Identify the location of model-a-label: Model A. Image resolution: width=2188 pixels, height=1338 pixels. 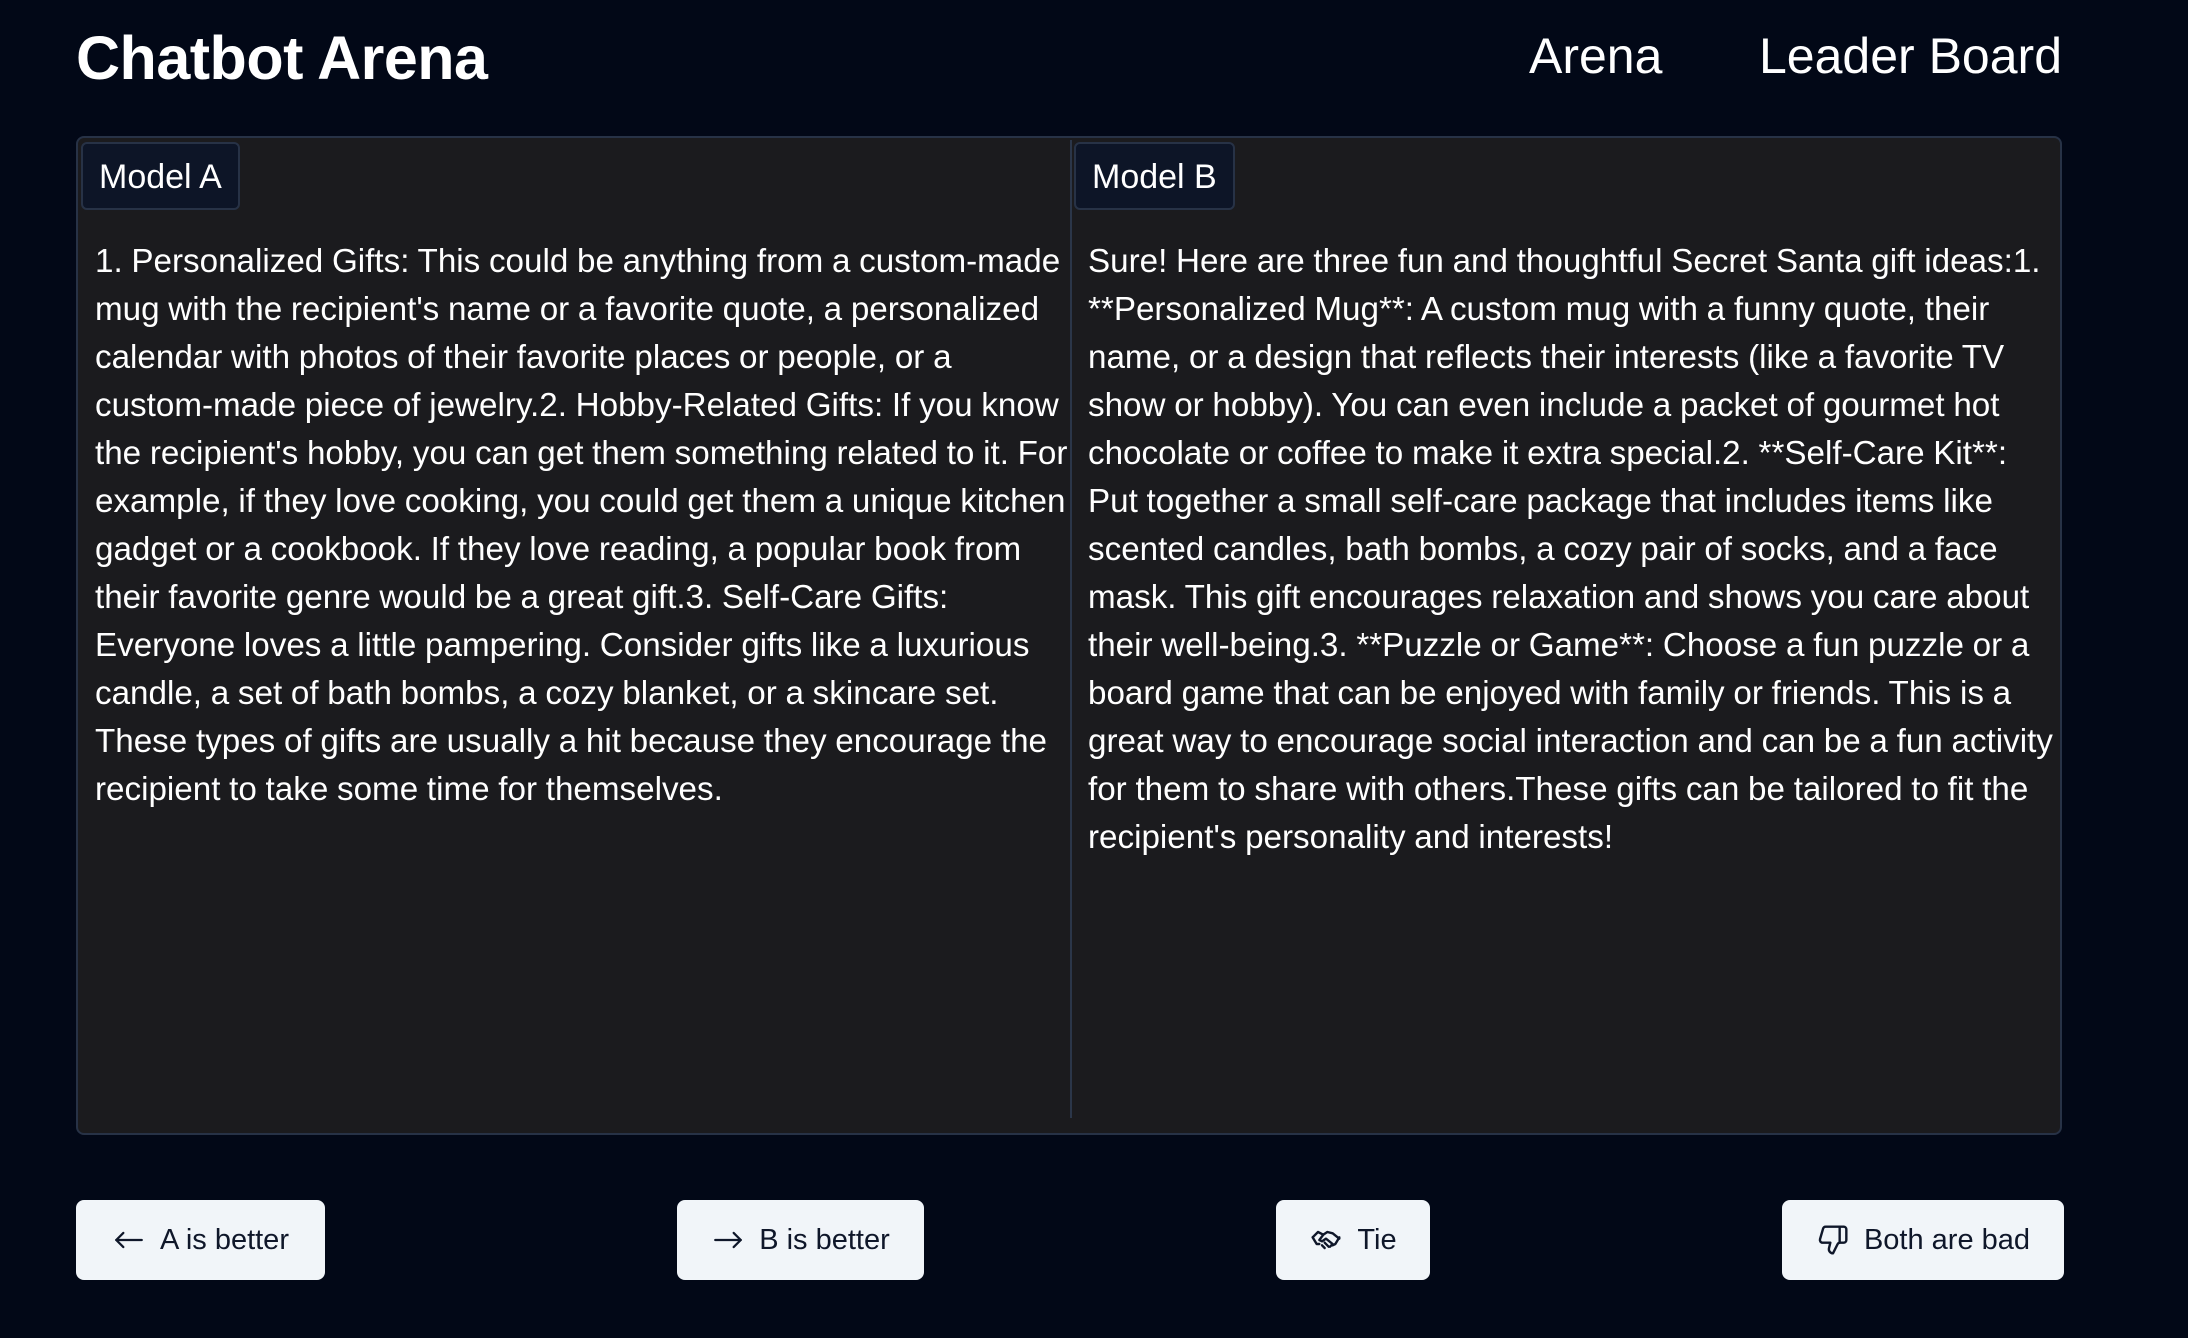
(160, 176).